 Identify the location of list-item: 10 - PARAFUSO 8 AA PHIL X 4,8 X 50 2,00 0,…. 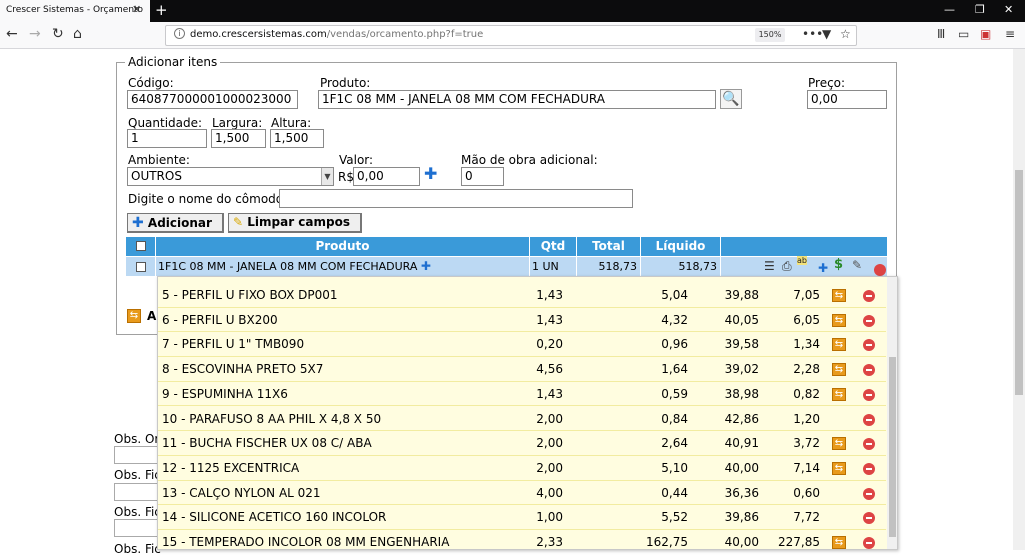
(522, 419).